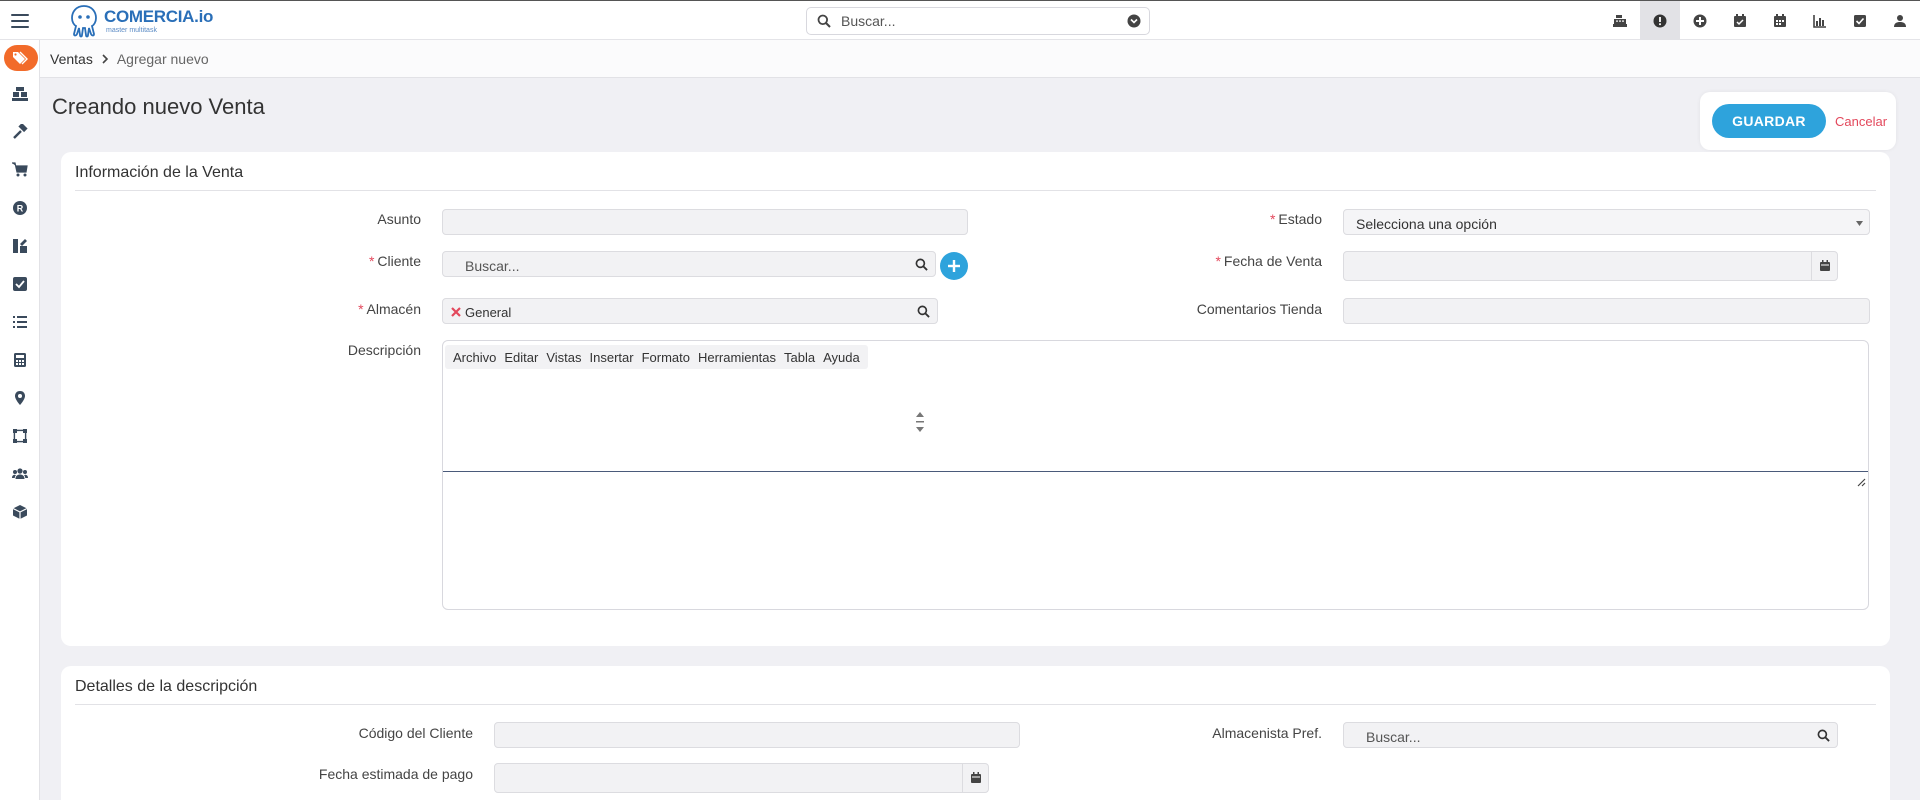  I want to click on resize-handle-icon, so click(1861, 482).